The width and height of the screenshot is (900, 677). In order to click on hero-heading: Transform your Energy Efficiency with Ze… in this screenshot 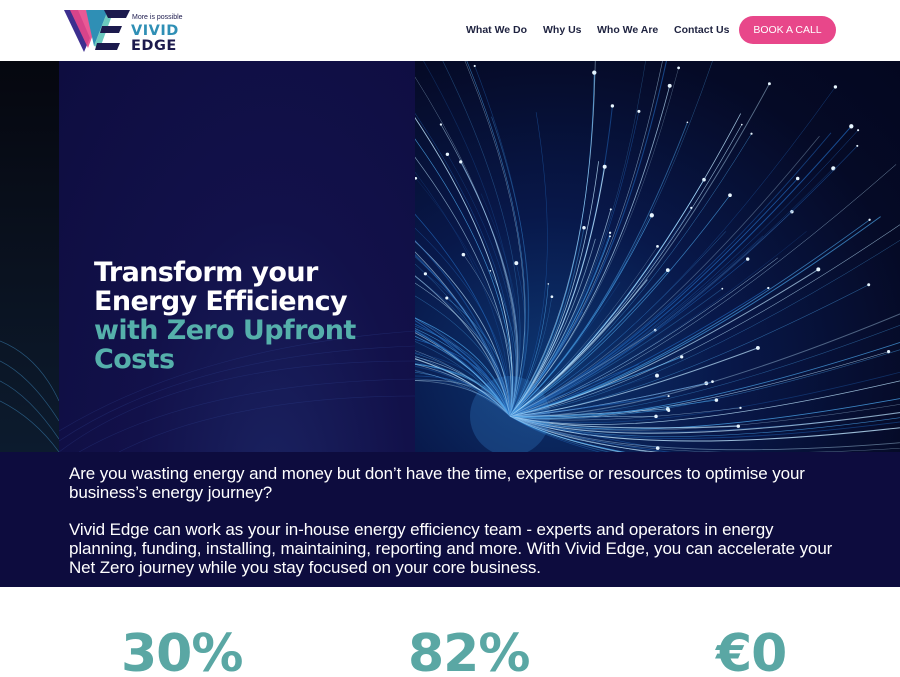, I will do `click(225, 316)`.